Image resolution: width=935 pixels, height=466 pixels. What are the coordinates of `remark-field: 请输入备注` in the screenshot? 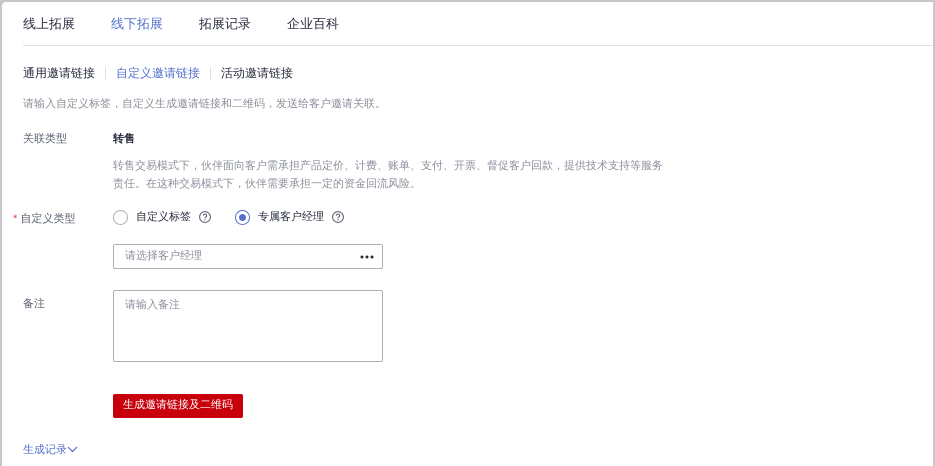 It's located at (248, 326).